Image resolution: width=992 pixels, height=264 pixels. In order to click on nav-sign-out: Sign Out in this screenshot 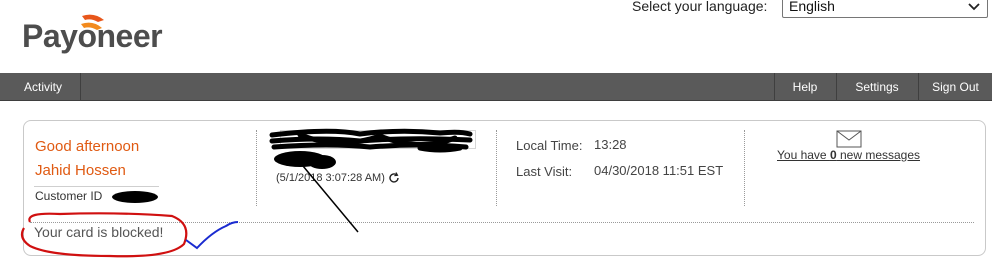, I will do `click(955, 87)`.